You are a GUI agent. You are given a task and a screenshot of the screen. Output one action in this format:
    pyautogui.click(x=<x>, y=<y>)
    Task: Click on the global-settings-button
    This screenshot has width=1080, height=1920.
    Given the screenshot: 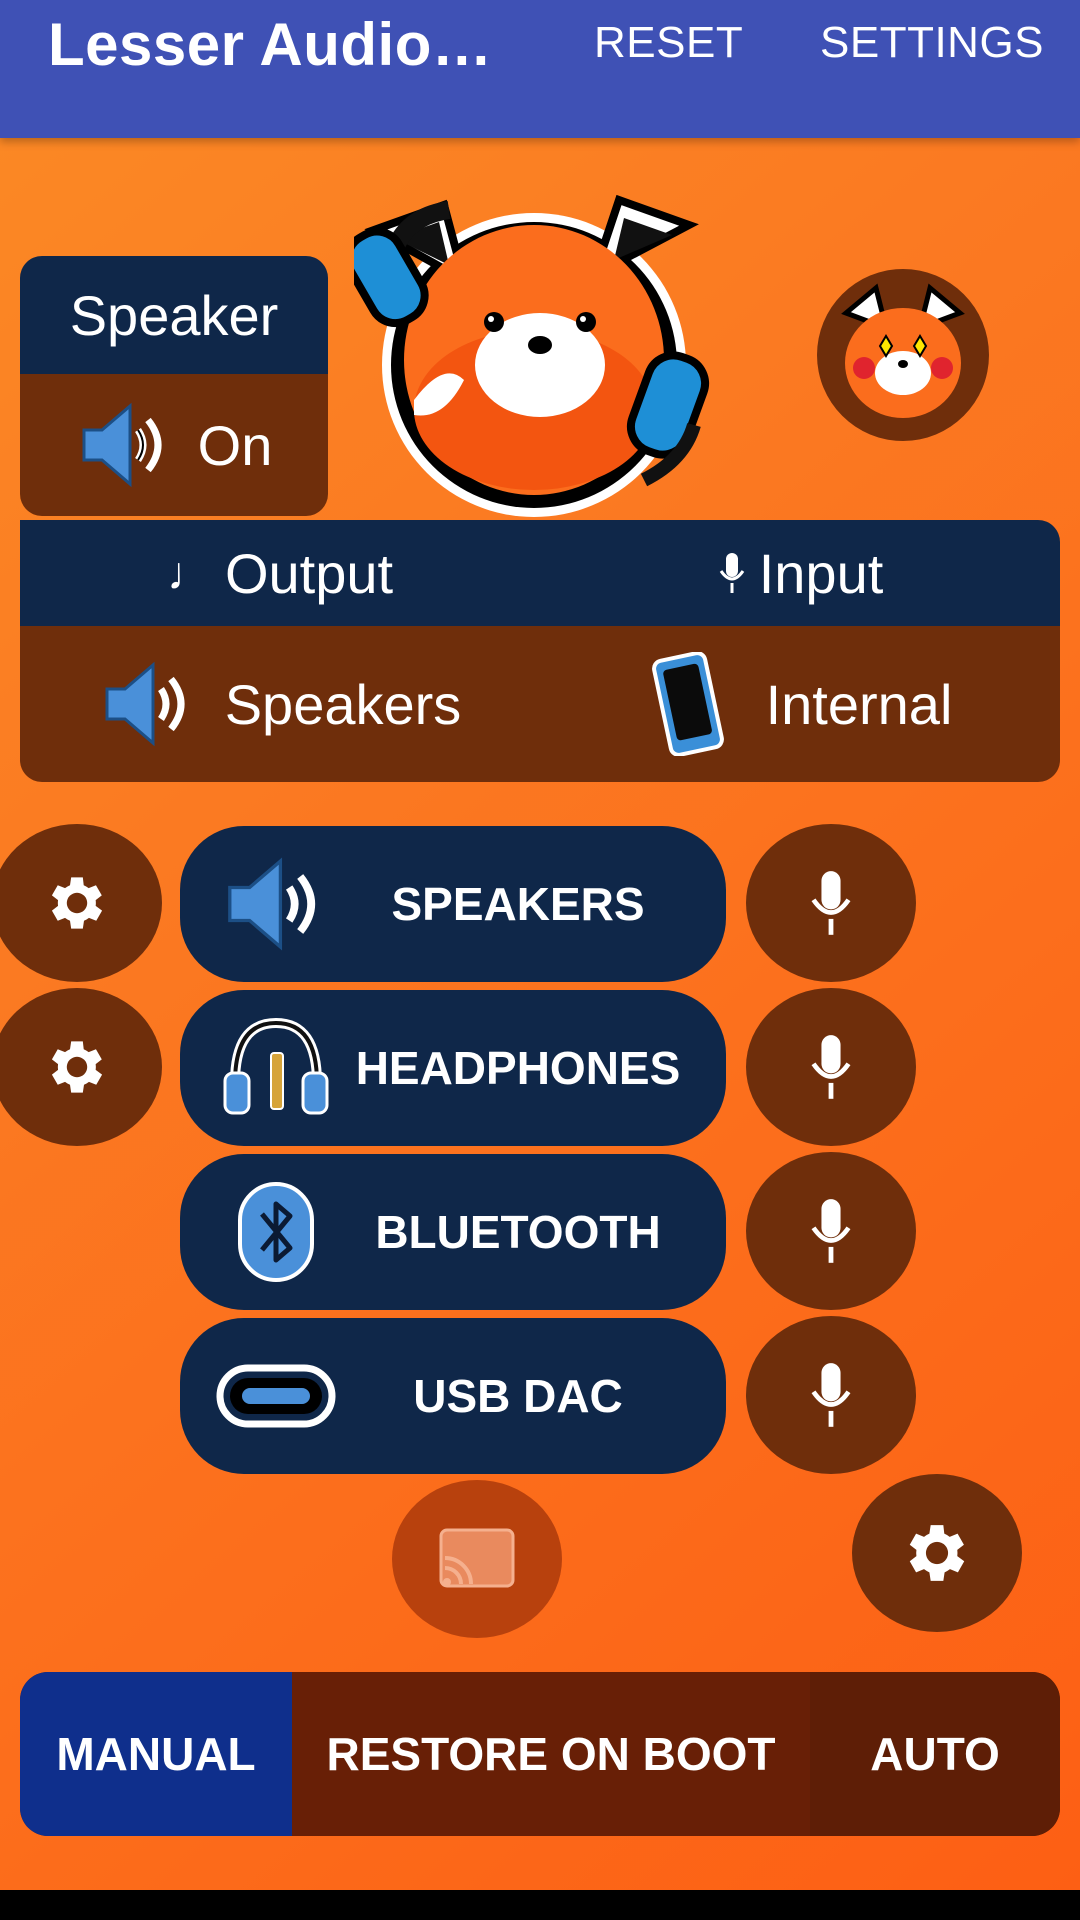 What is the action you would take?
    pyautogui.click(x=937, y=1553)
    